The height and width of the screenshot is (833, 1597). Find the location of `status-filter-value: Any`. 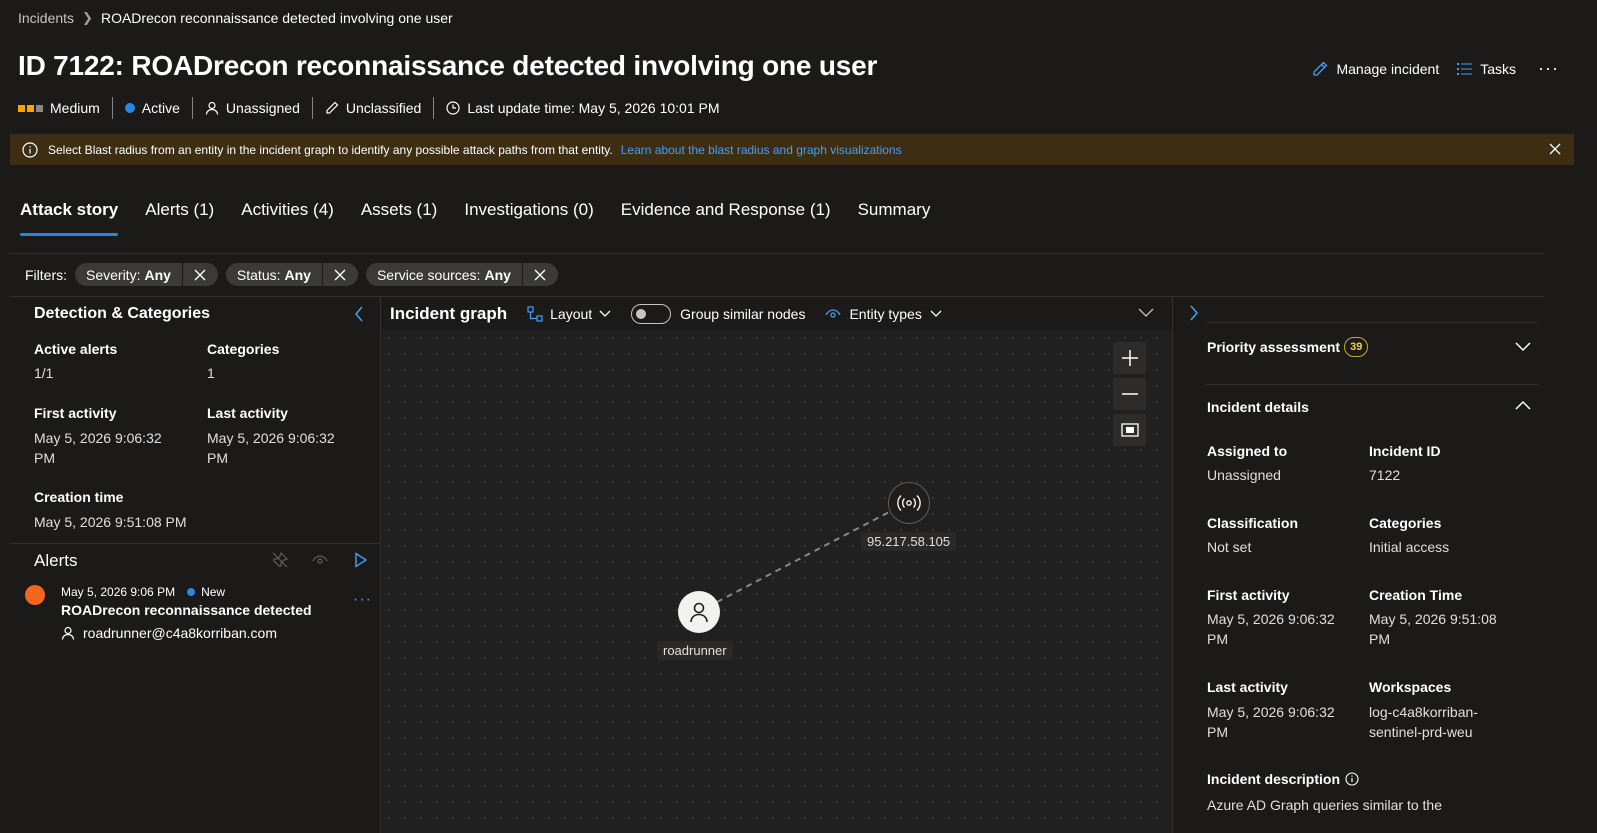

status-filter-value: Any is located at coordinates (297, 274).